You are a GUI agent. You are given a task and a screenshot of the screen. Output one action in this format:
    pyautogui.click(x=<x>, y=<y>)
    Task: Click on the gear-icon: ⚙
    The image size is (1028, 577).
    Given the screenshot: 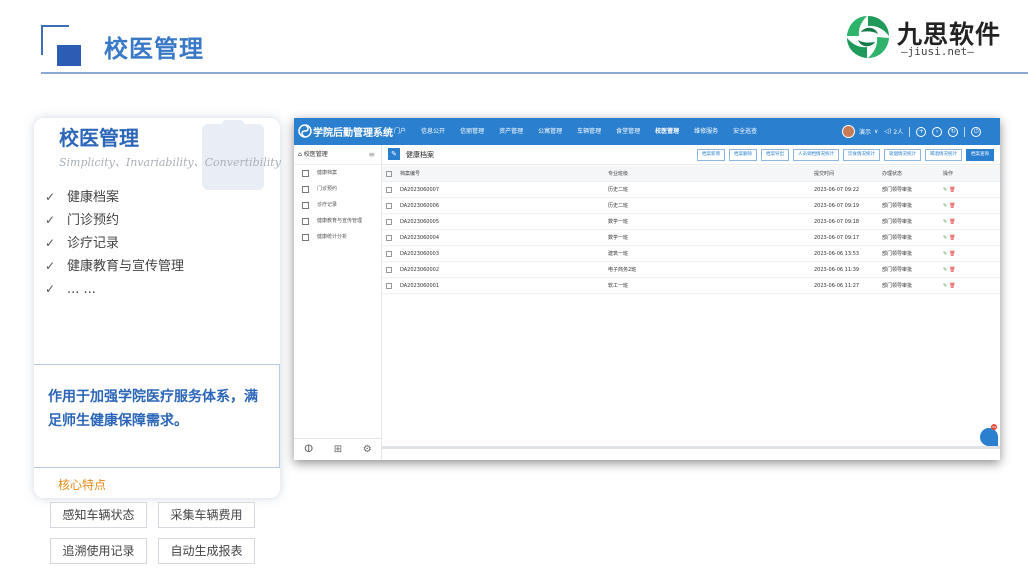 What is the action you would take?
    pyautogui.click(x=367, y=449)
    